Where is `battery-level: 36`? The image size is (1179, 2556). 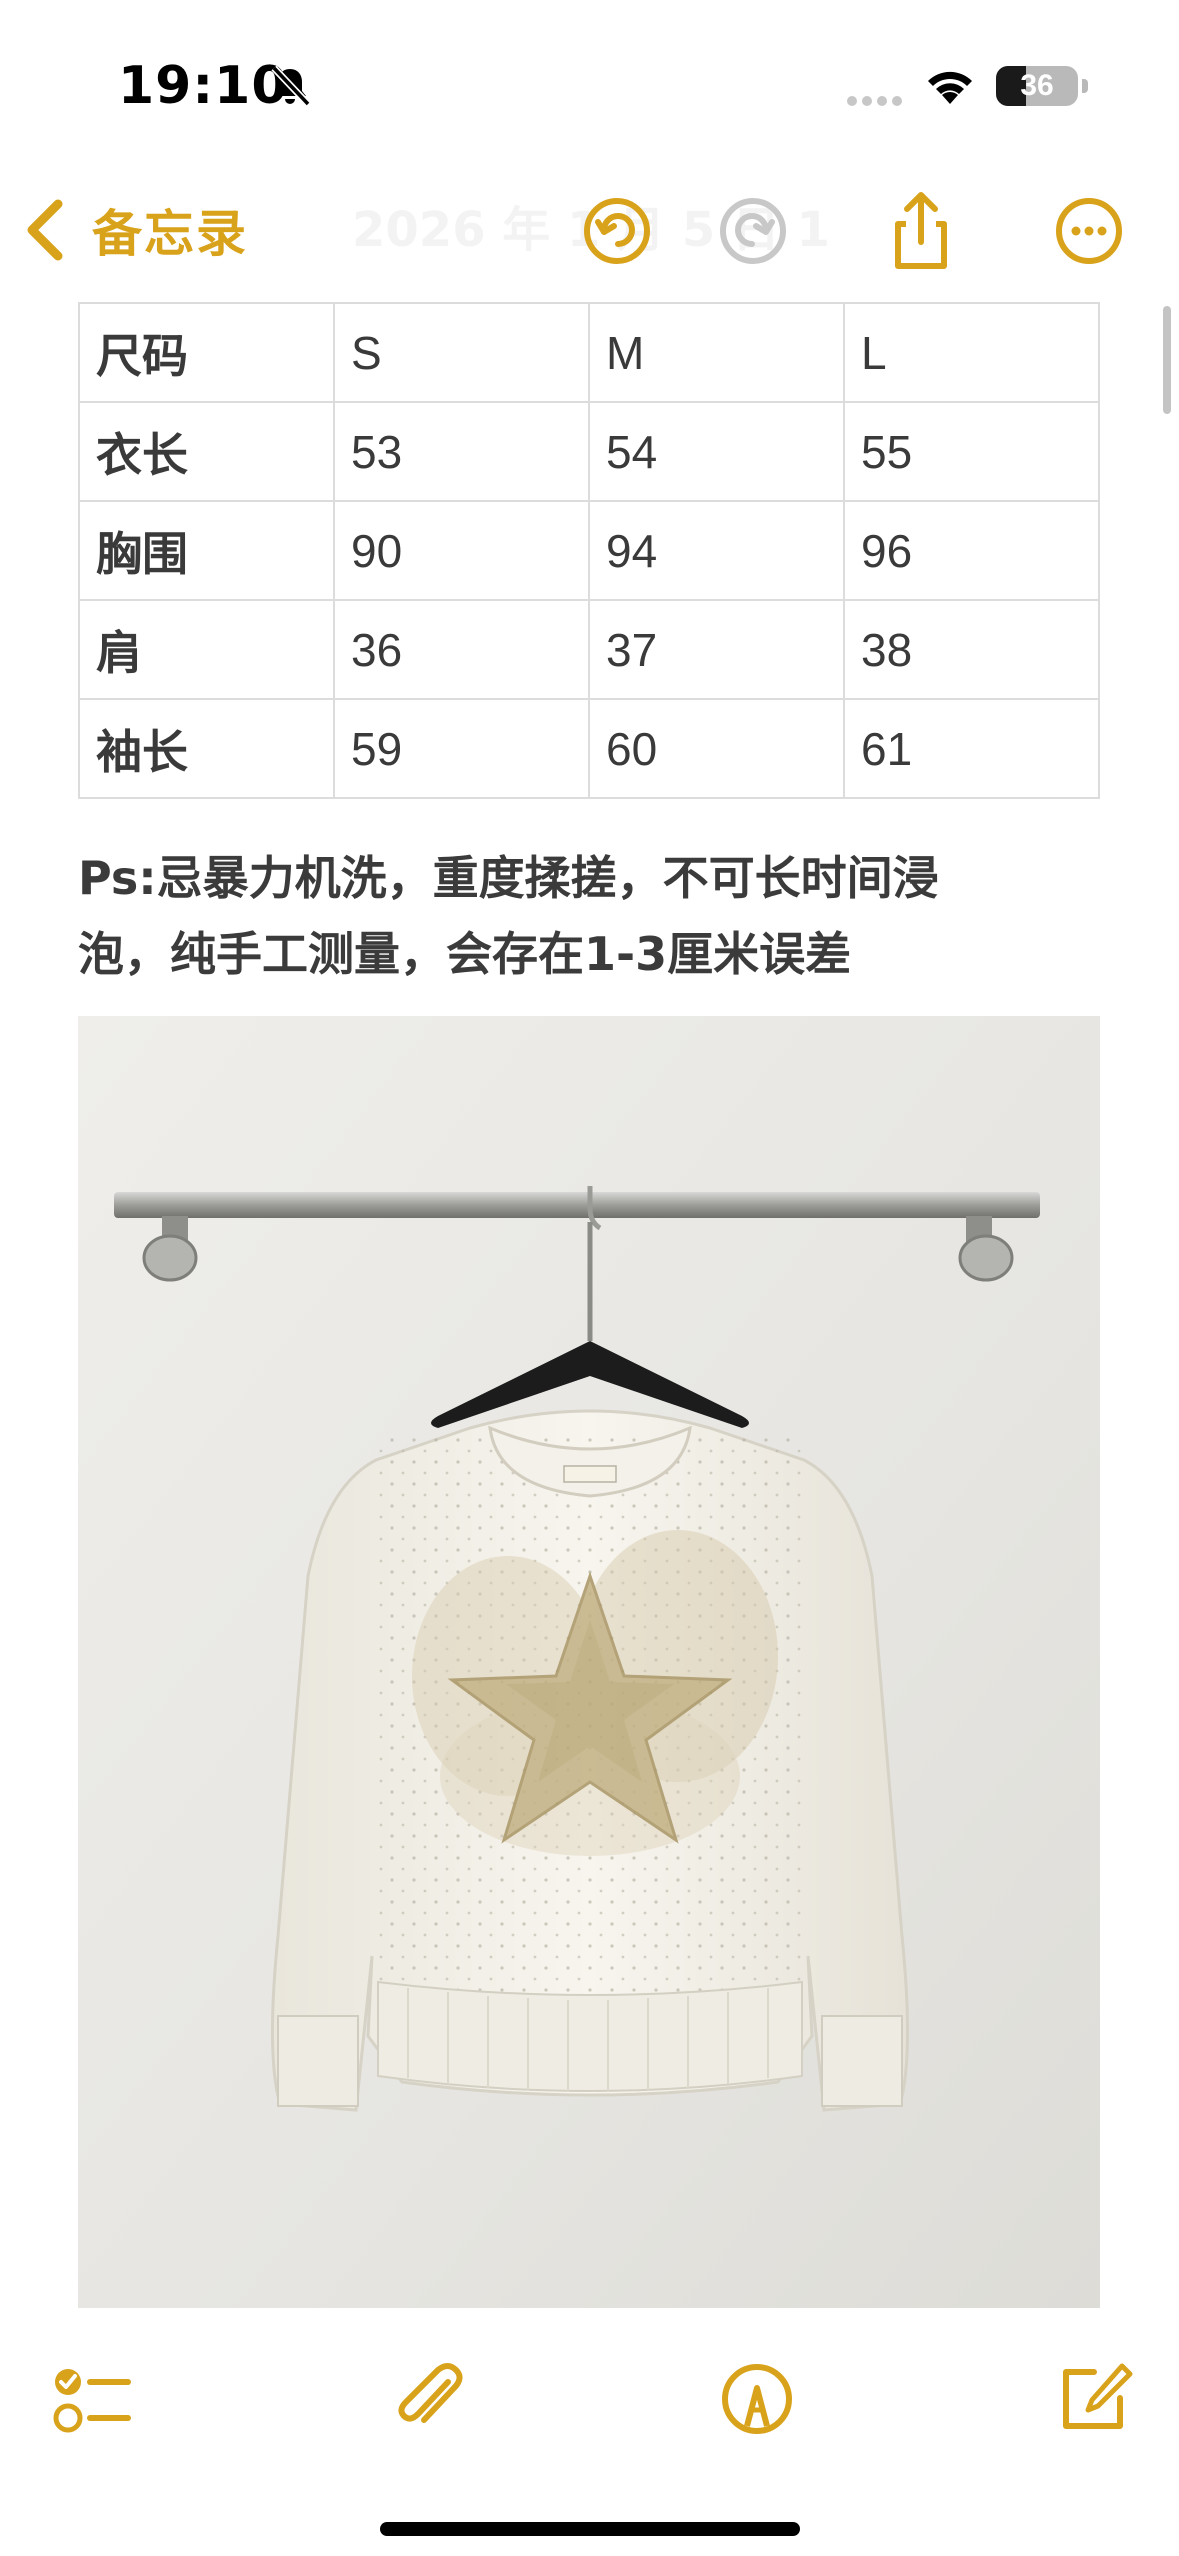 battery-level: 36 is located at coordinates (1037, 85).